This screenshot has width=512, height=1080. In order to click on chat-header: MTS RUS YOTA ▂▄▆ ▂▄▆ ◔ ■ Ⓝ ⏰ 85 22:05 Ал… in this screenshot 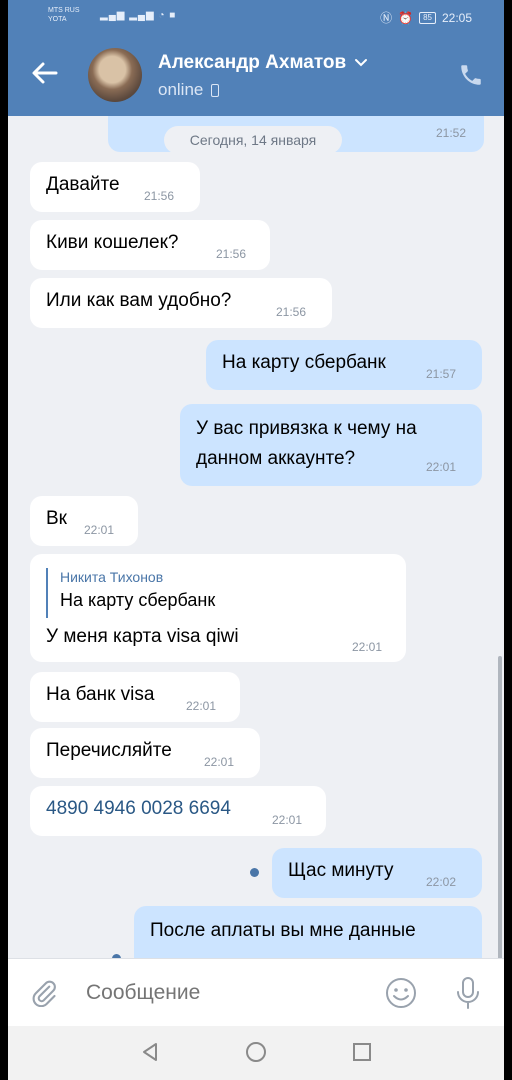, I will do `click(256, 58)`.